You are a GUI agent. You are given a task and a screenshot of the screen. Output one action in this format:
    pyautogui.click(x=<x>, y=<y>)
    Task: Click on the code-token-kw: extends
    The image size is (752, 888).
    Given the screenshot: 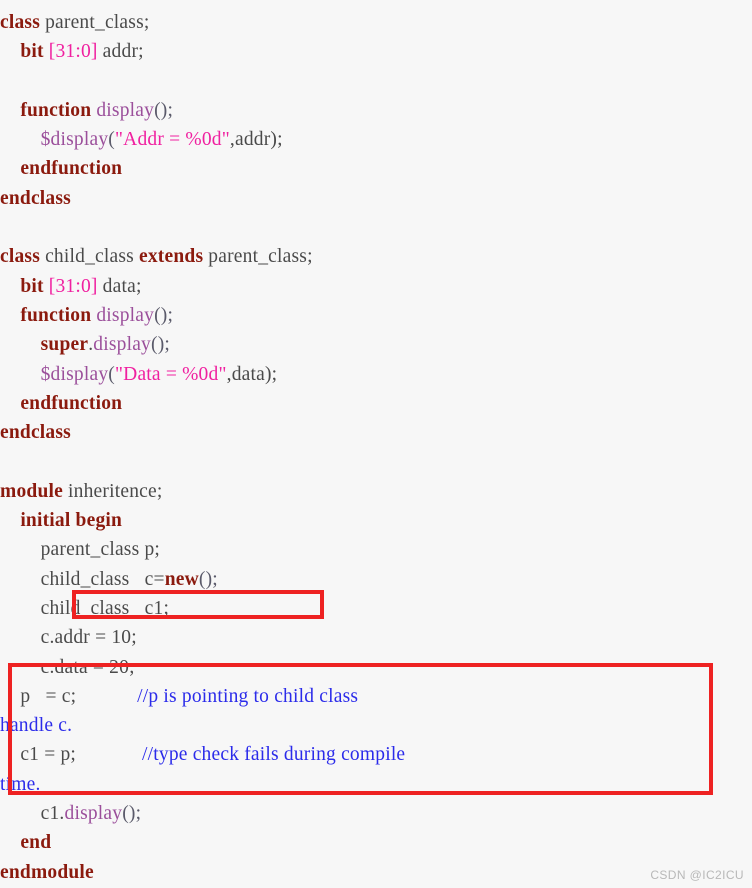 What is the action you would take?
    pyautogui.click(x=171, y=257)
    